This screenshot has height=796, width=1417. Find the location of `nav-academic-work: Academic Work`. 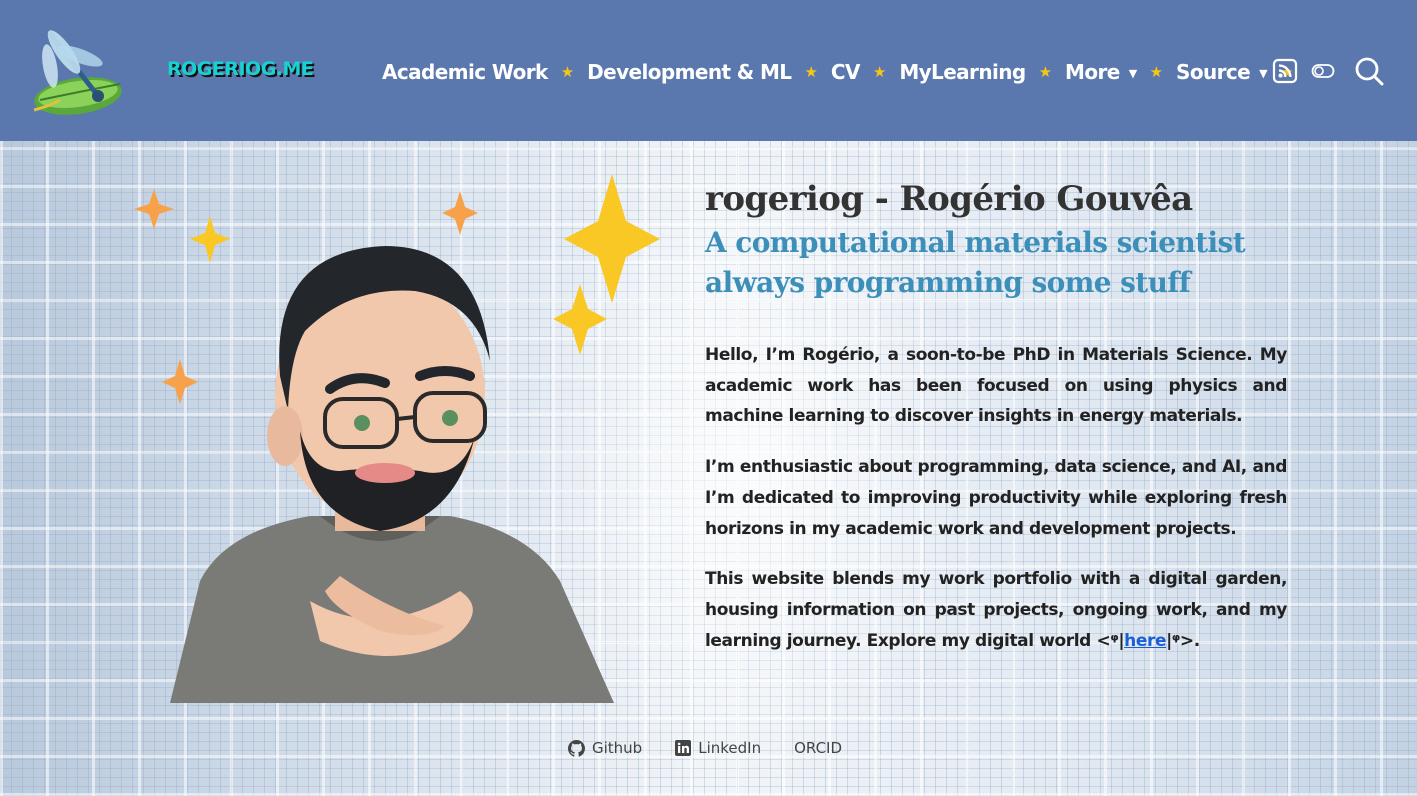

nav-academic-work: Academic Work is located at coordinates (465, 72).